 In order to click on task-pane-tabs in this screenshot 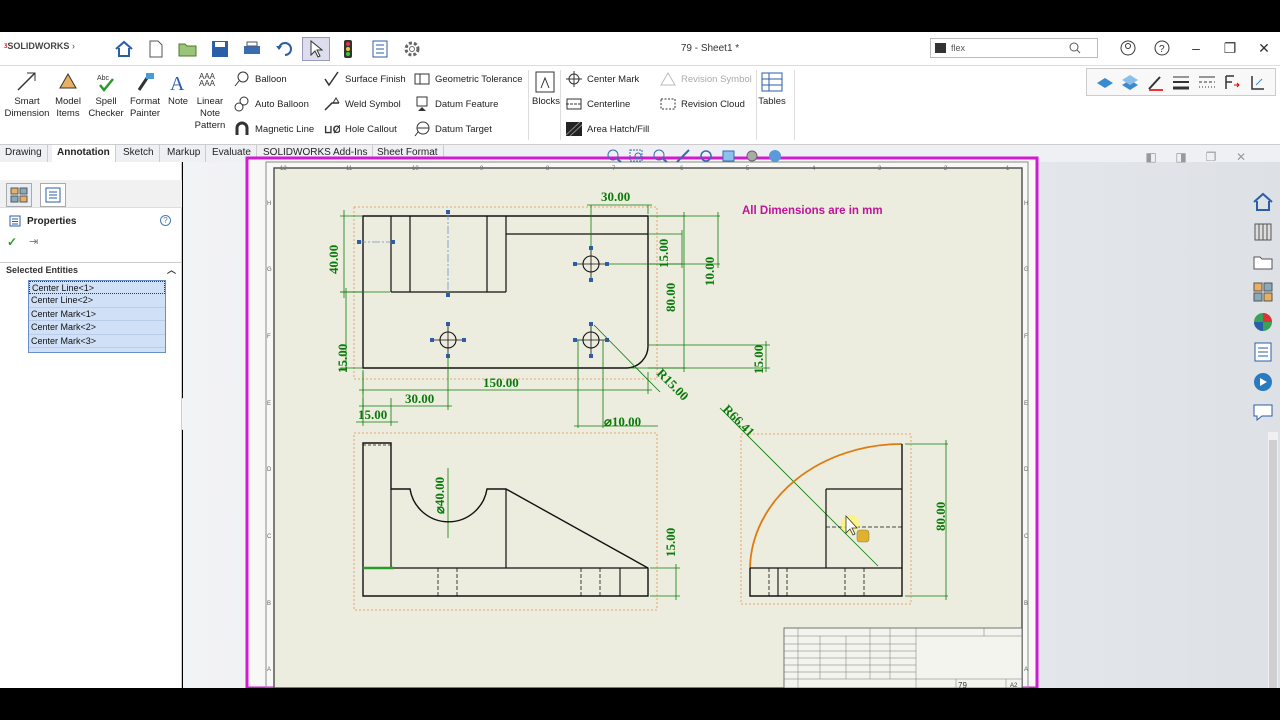, I will do `click(1263, 310)`.